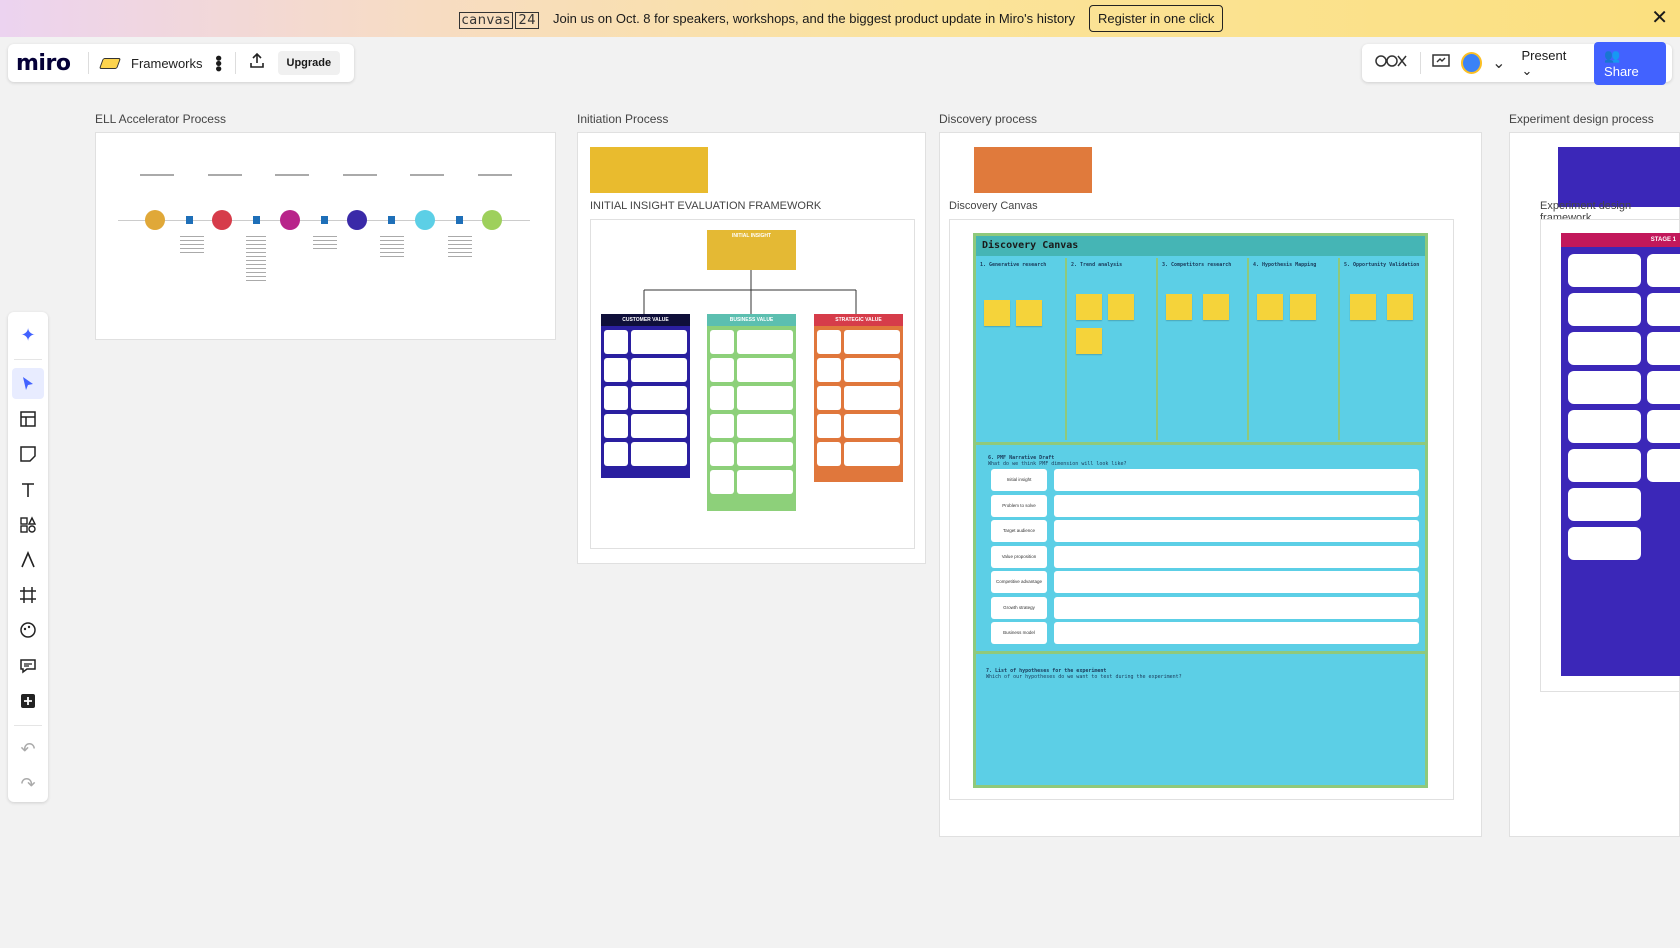 This screenshot has height=948, width=1680. Describe the element at coordinates (622, 119) in the screenshot. I see `frame-label-initiation: Initiation Process` at that location.